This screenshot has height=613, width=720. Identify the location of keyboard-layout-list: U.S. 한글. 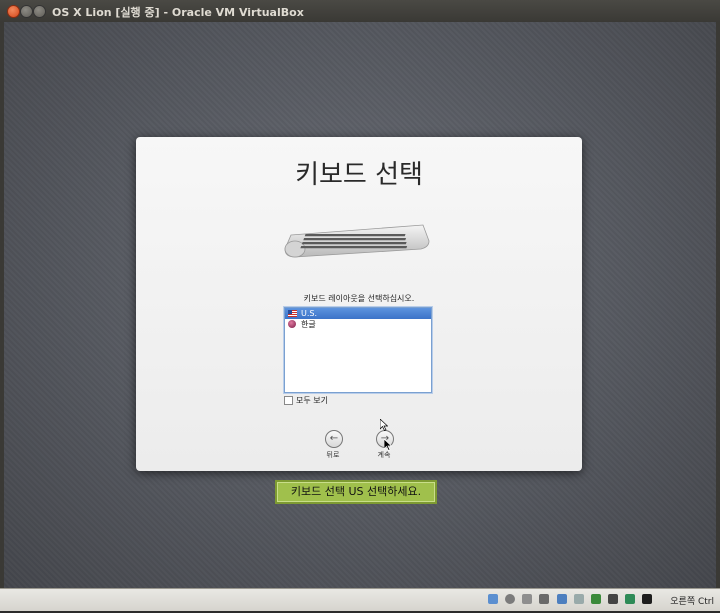
(358, 350).